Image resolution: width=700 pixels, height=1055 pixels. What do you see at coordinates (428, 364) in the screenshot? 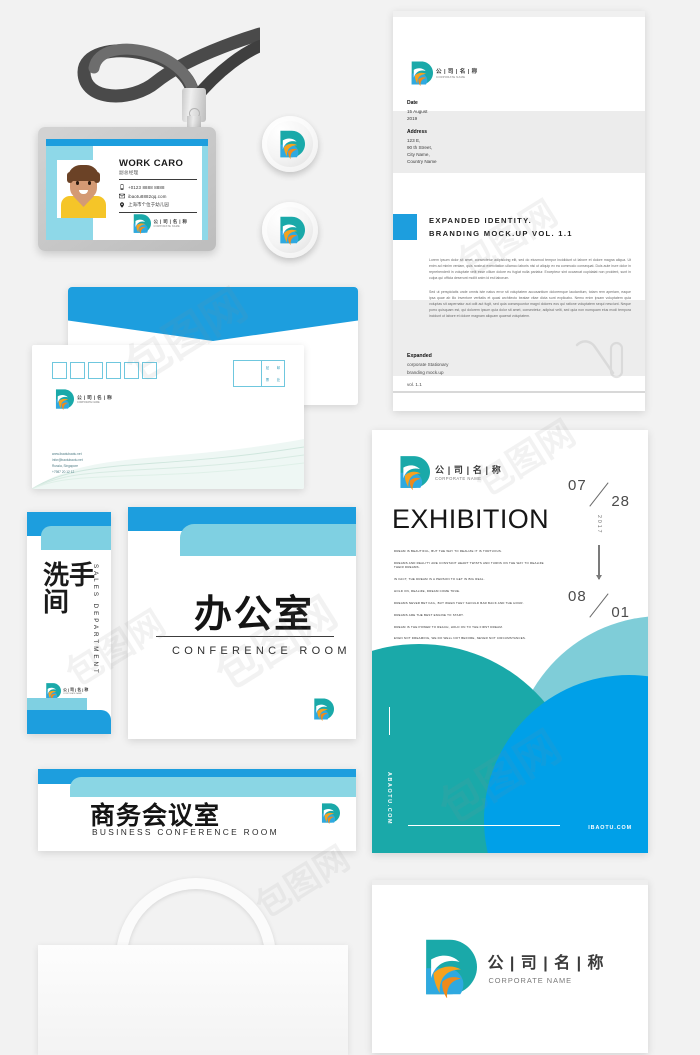
I see `footer-line-1: corporate Stationary` at bounding box center [428, 364].